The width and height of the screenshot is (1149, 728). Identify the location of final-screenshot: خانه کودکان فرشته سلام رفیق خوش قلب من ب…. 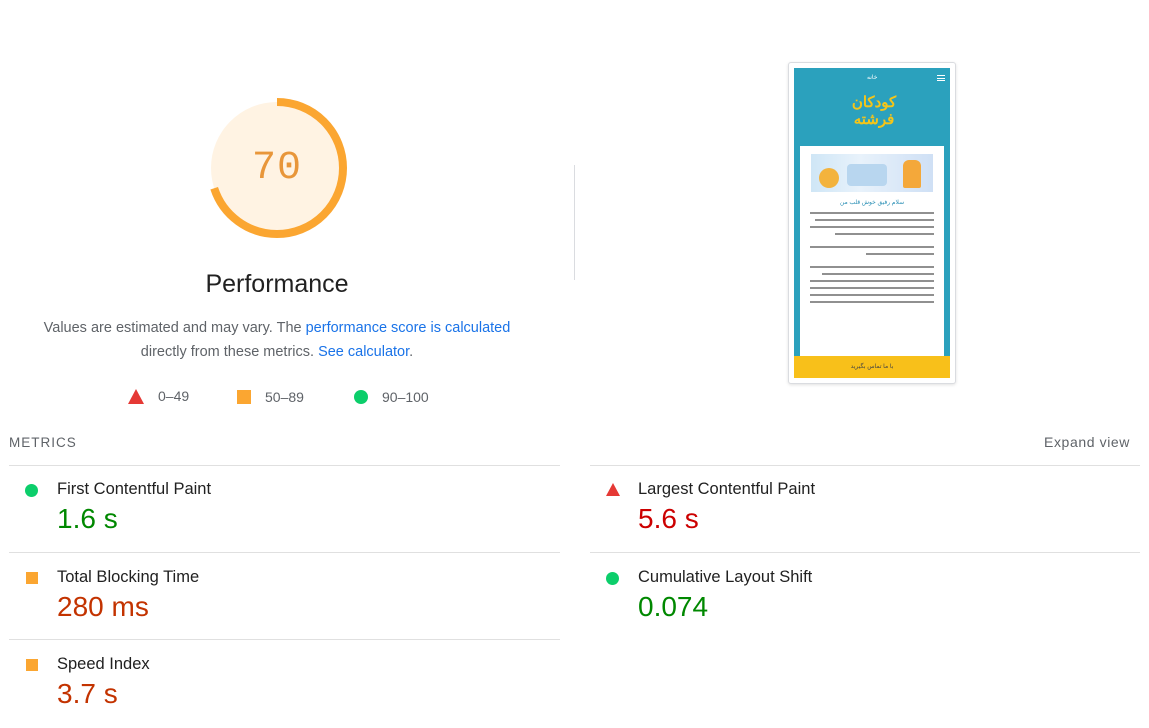
(872, 223).